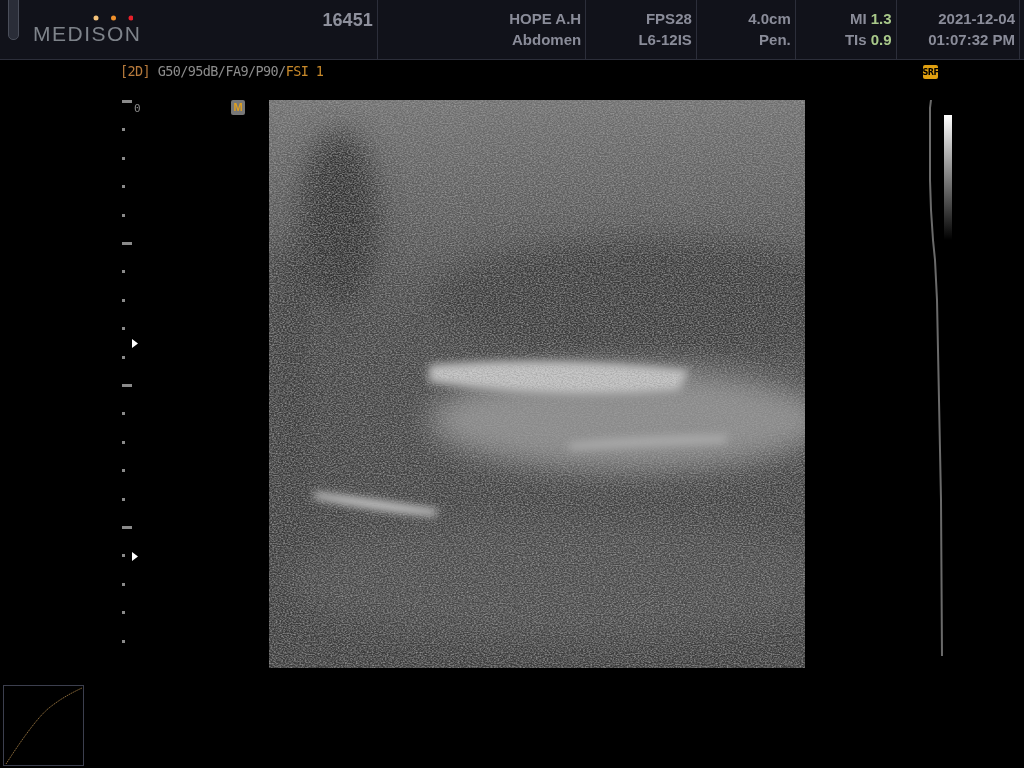 The height and width of the screenshot is (768, 1024). What do you see at coordinates (881, 18) in the screenshot?
I see `mechanical-index-value: 1.3` at bounding box center [881, 18].